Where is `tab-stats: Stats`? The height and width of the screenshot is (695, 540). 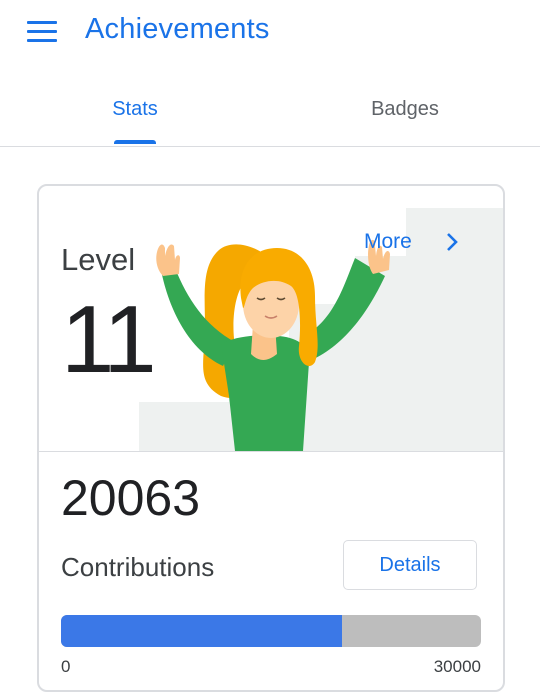 tab-stats: Stats is located at coordinates (135, 112).